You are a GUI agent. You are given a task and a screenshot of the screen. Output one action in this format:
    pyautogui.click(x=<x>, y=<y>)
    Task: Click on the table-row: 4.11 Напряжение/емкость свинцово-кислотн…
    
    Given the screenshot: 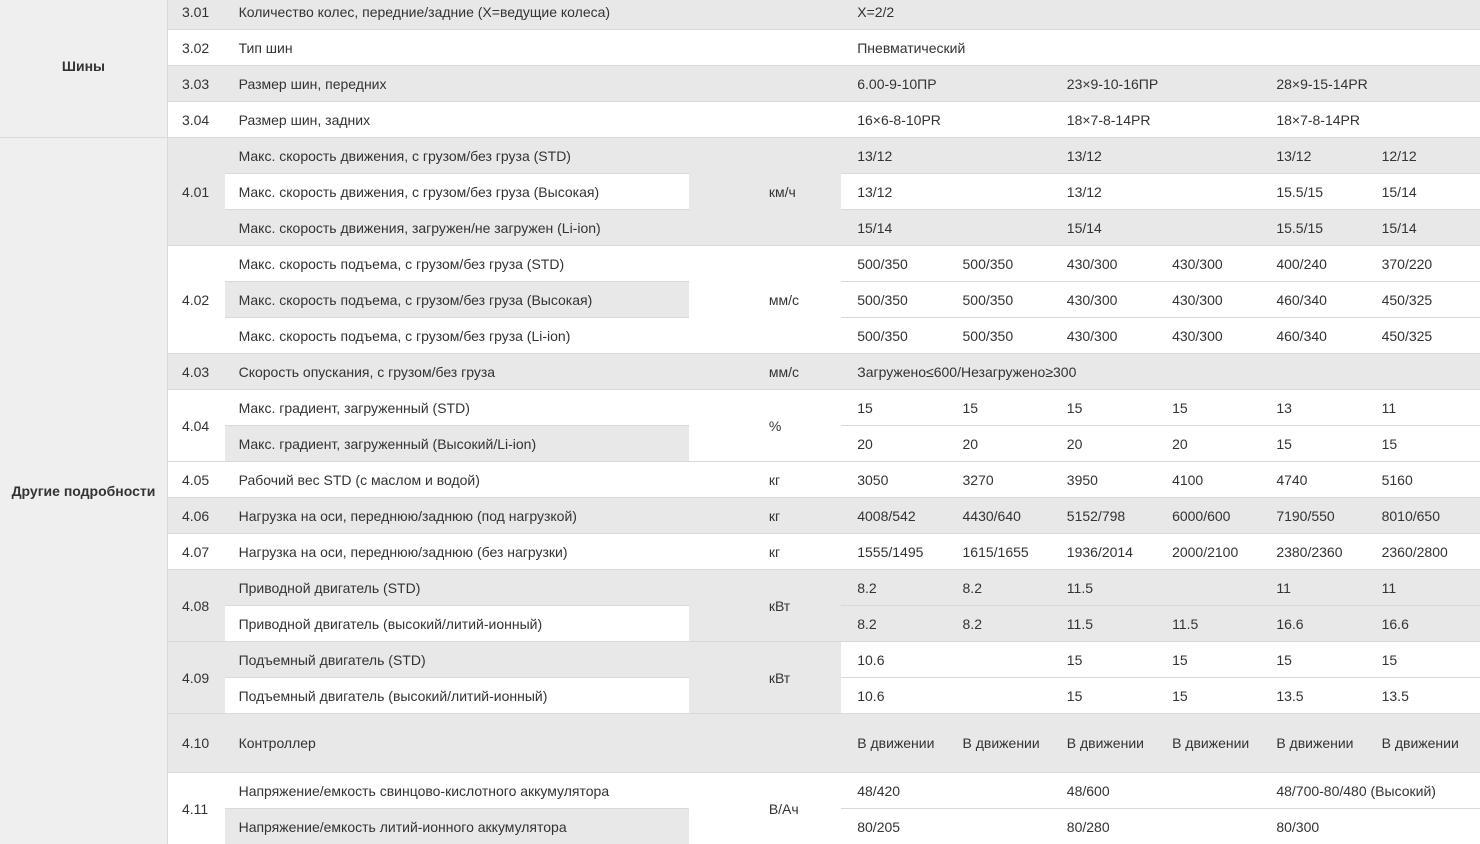 What is the action you would take?
    pyautogui.click(x=740, y=791)
    